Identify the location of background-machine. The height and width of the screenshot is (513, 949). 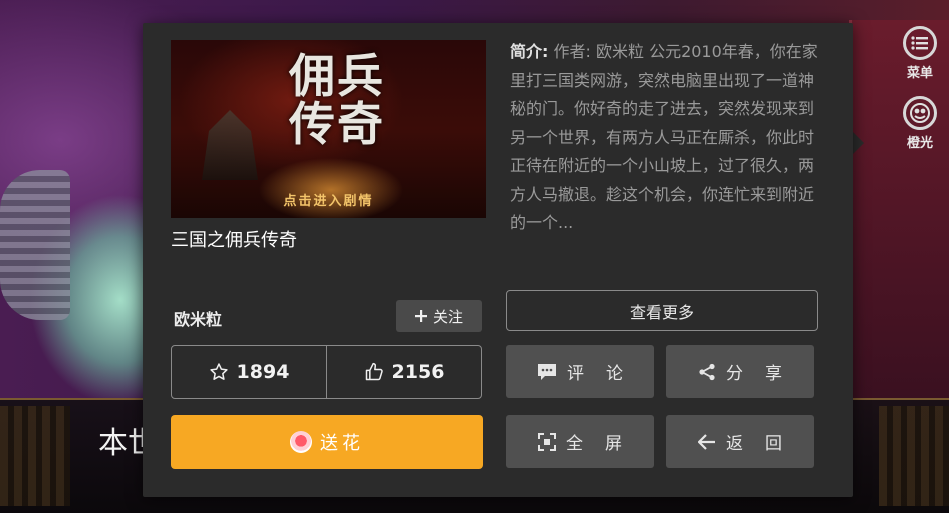
(35, 245).